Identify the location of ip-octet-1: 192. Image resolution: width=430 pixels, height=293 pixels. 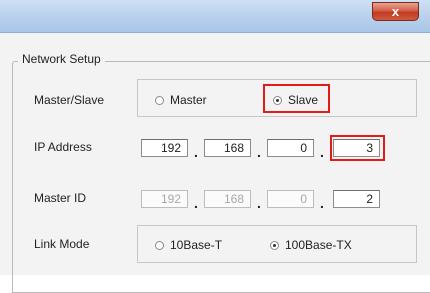
(164, 148).